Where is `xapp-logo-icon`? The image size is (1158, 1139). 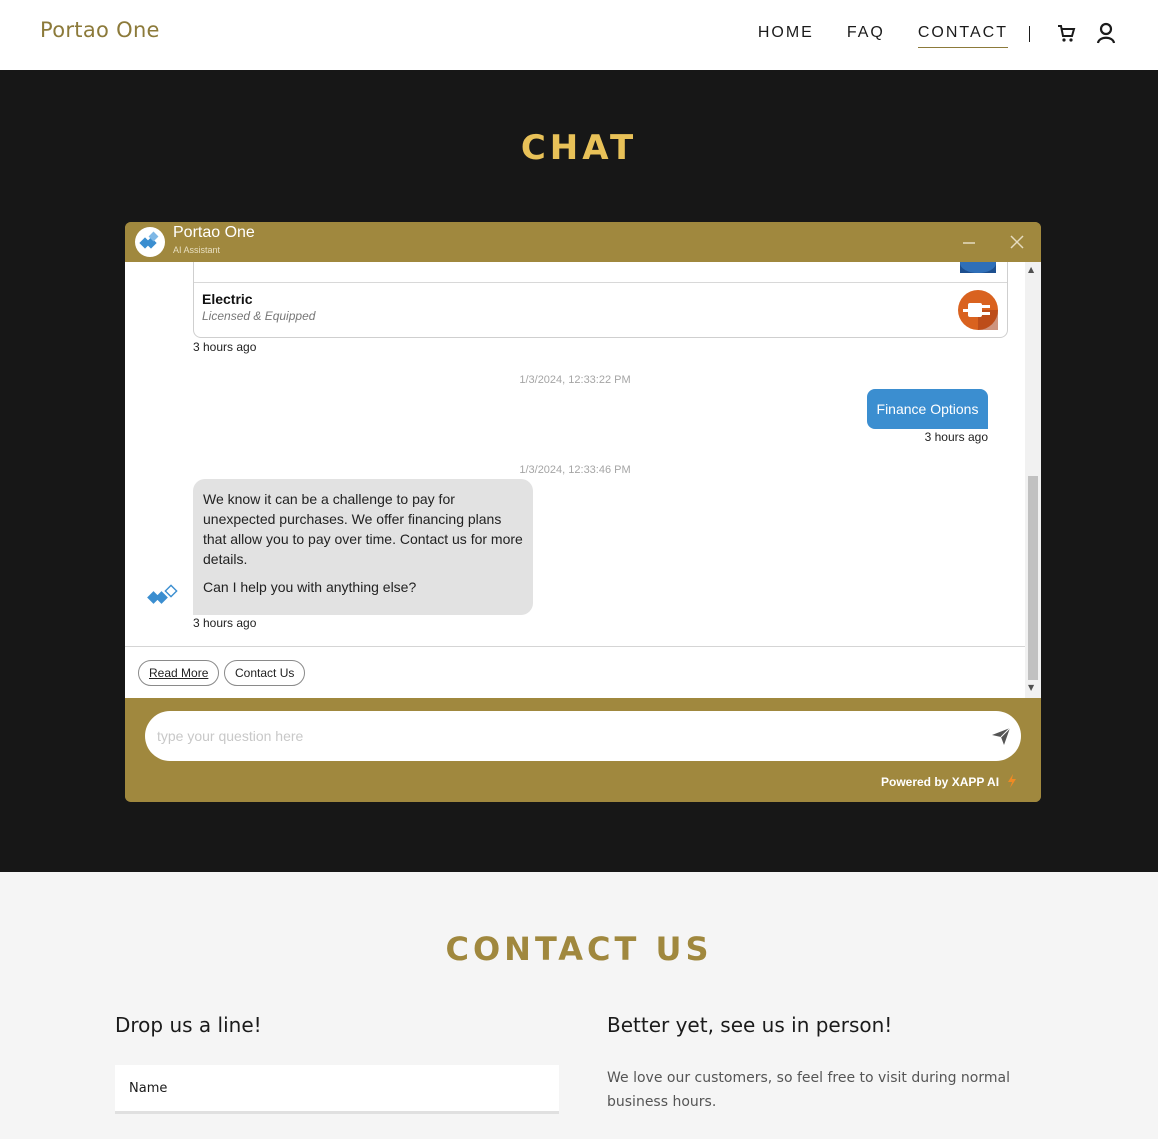
xapp-logo-icon is located at coordinates (149, 240).